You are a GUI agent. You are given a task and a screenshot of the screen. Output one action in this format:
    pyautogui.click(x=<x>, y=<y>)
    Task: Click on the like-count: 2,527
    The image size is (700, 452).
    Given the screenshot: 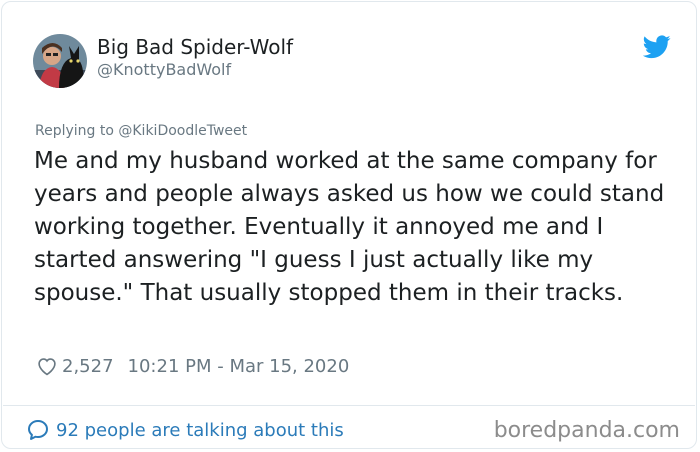 What is the action you would take?
    pyautogui.click(x=88, y=366)
    